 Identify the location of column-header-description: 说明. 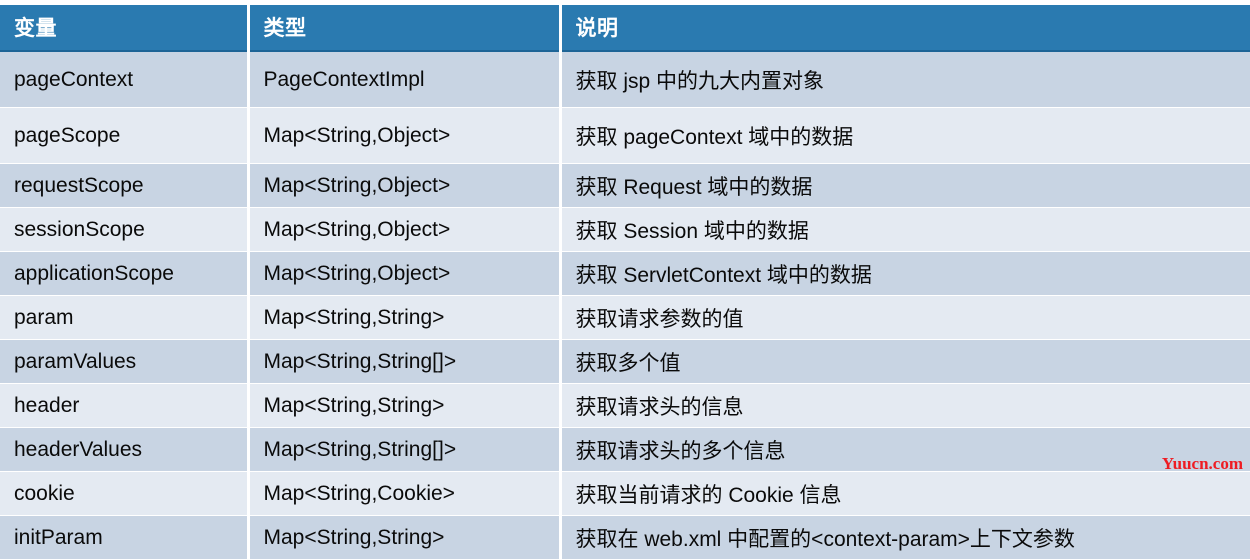
(905, 28).